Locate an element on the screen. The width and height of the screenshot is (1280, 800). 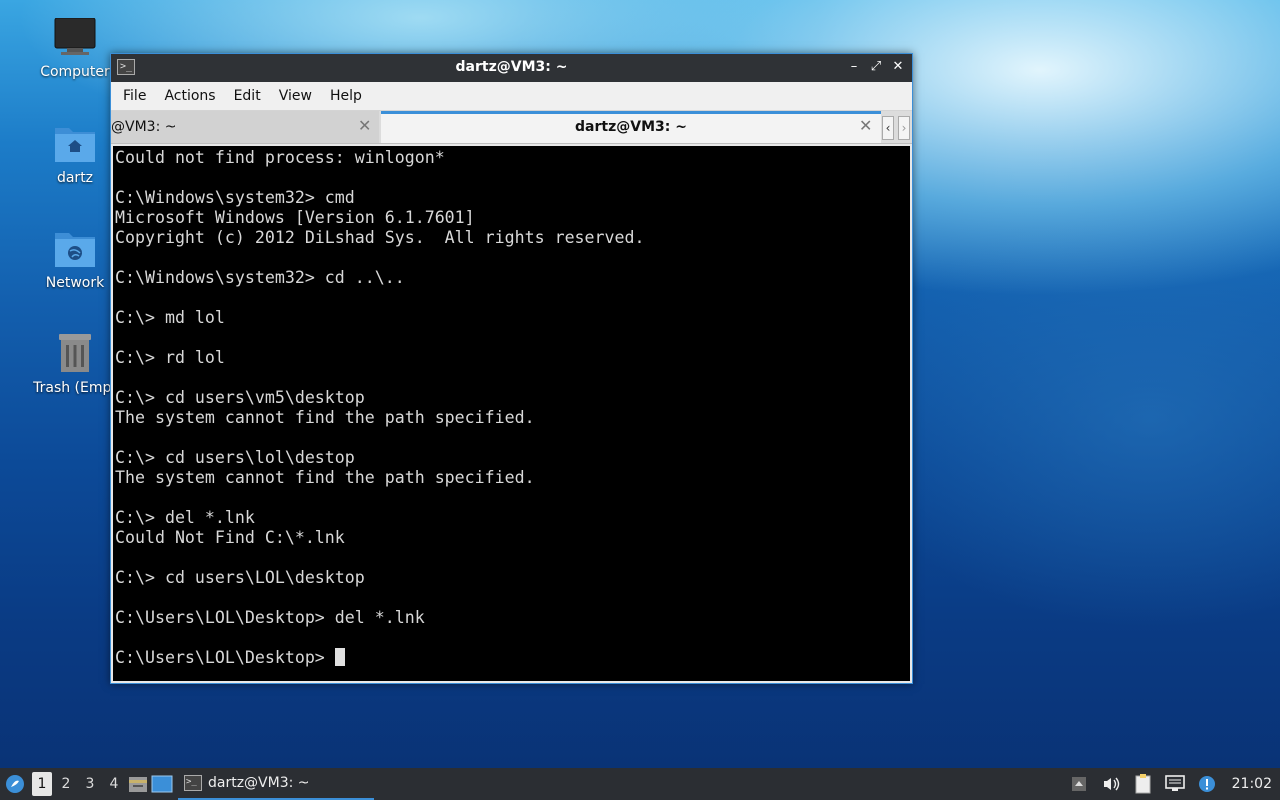
network-folder-icon is located at coordinates (75, 250).